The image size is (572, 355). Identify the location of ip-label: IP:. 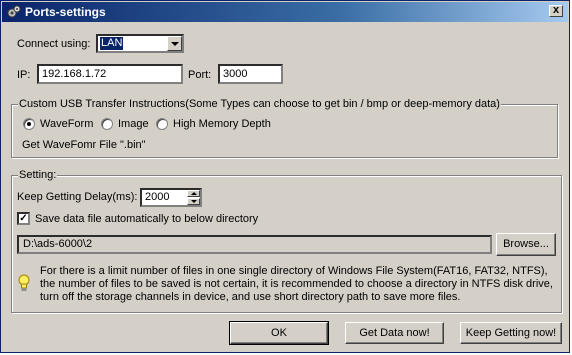
(24, 75).